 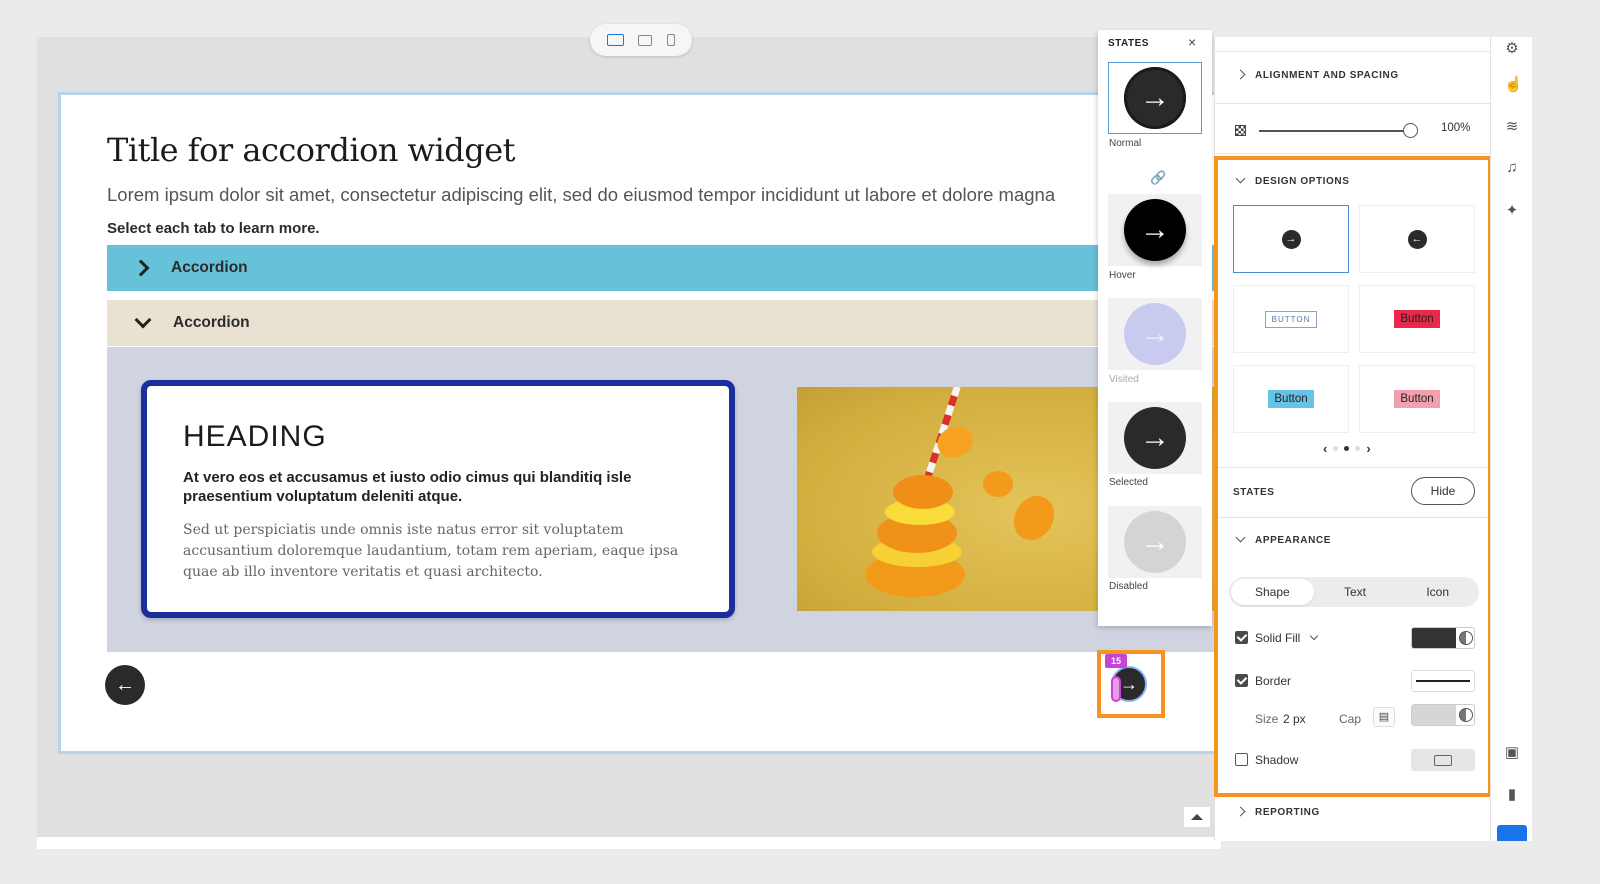 What do you see at coordinates (1334, 131) in the screenshot?
I see `opacity-slider-track` at bounding box center [1334, 131].